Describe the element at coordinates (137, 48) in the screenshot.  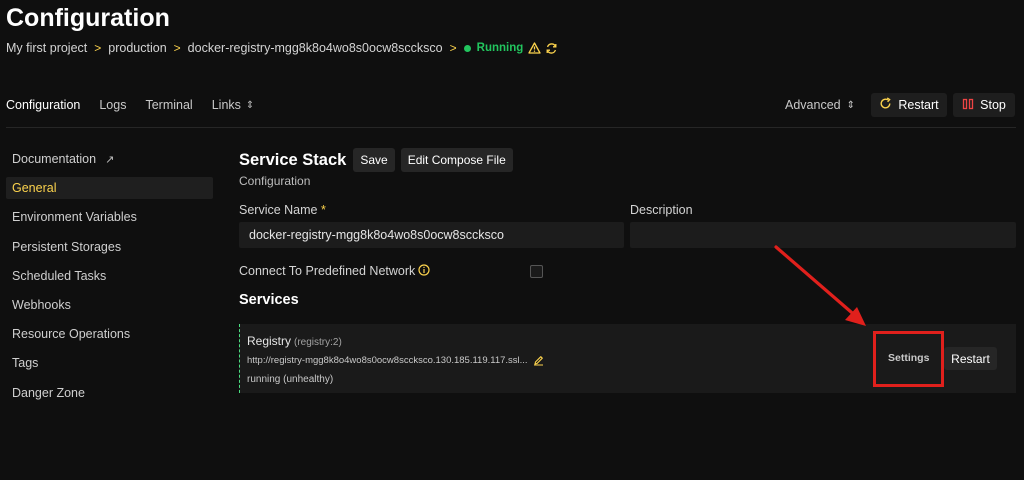
I see `breadcrumb-environment: production` at that location.